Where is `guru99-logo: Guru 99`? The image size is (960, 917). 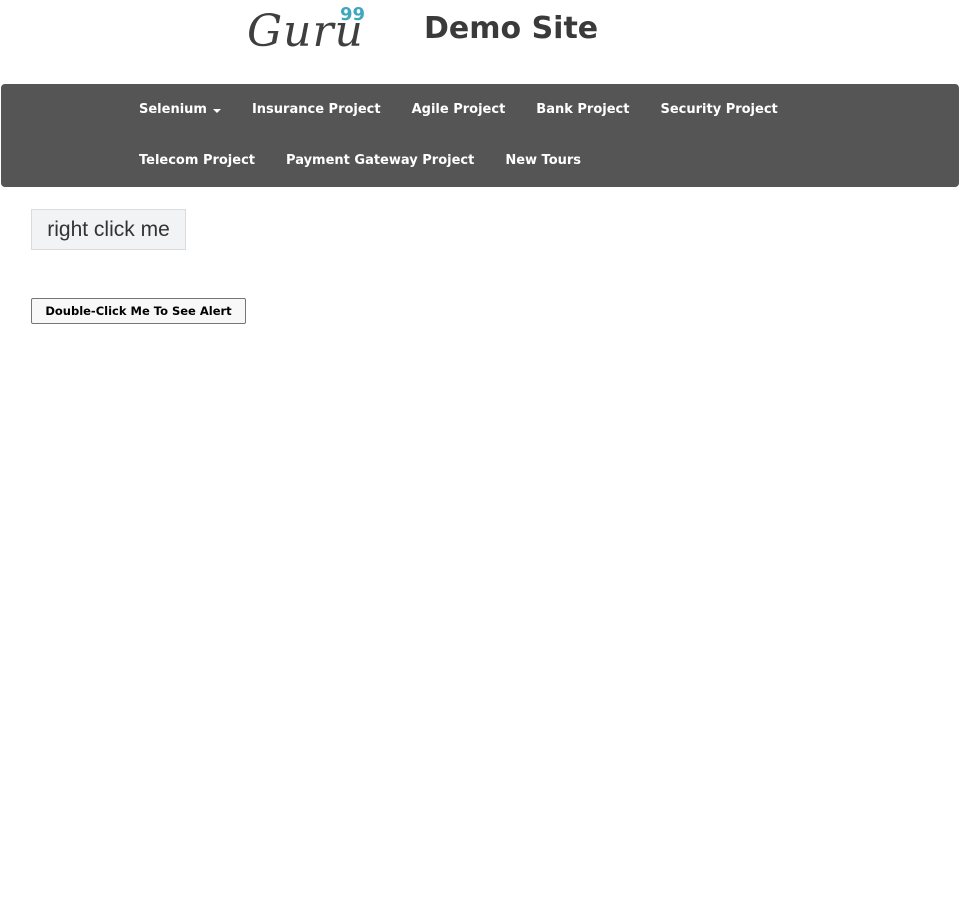 guru99-logo: Guru 99 is located at coordinates (312, 34).